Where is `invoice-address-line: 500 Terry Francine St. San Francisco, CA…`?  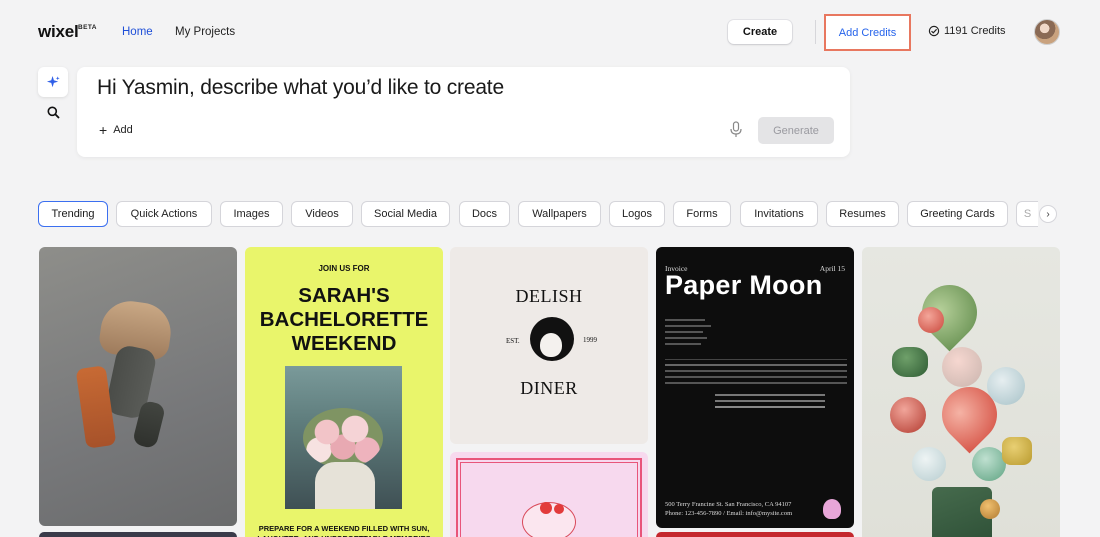 invoice-address-line: 500 Terry Francine St. San Francisco, CA… is located at coordinates (728, 504).